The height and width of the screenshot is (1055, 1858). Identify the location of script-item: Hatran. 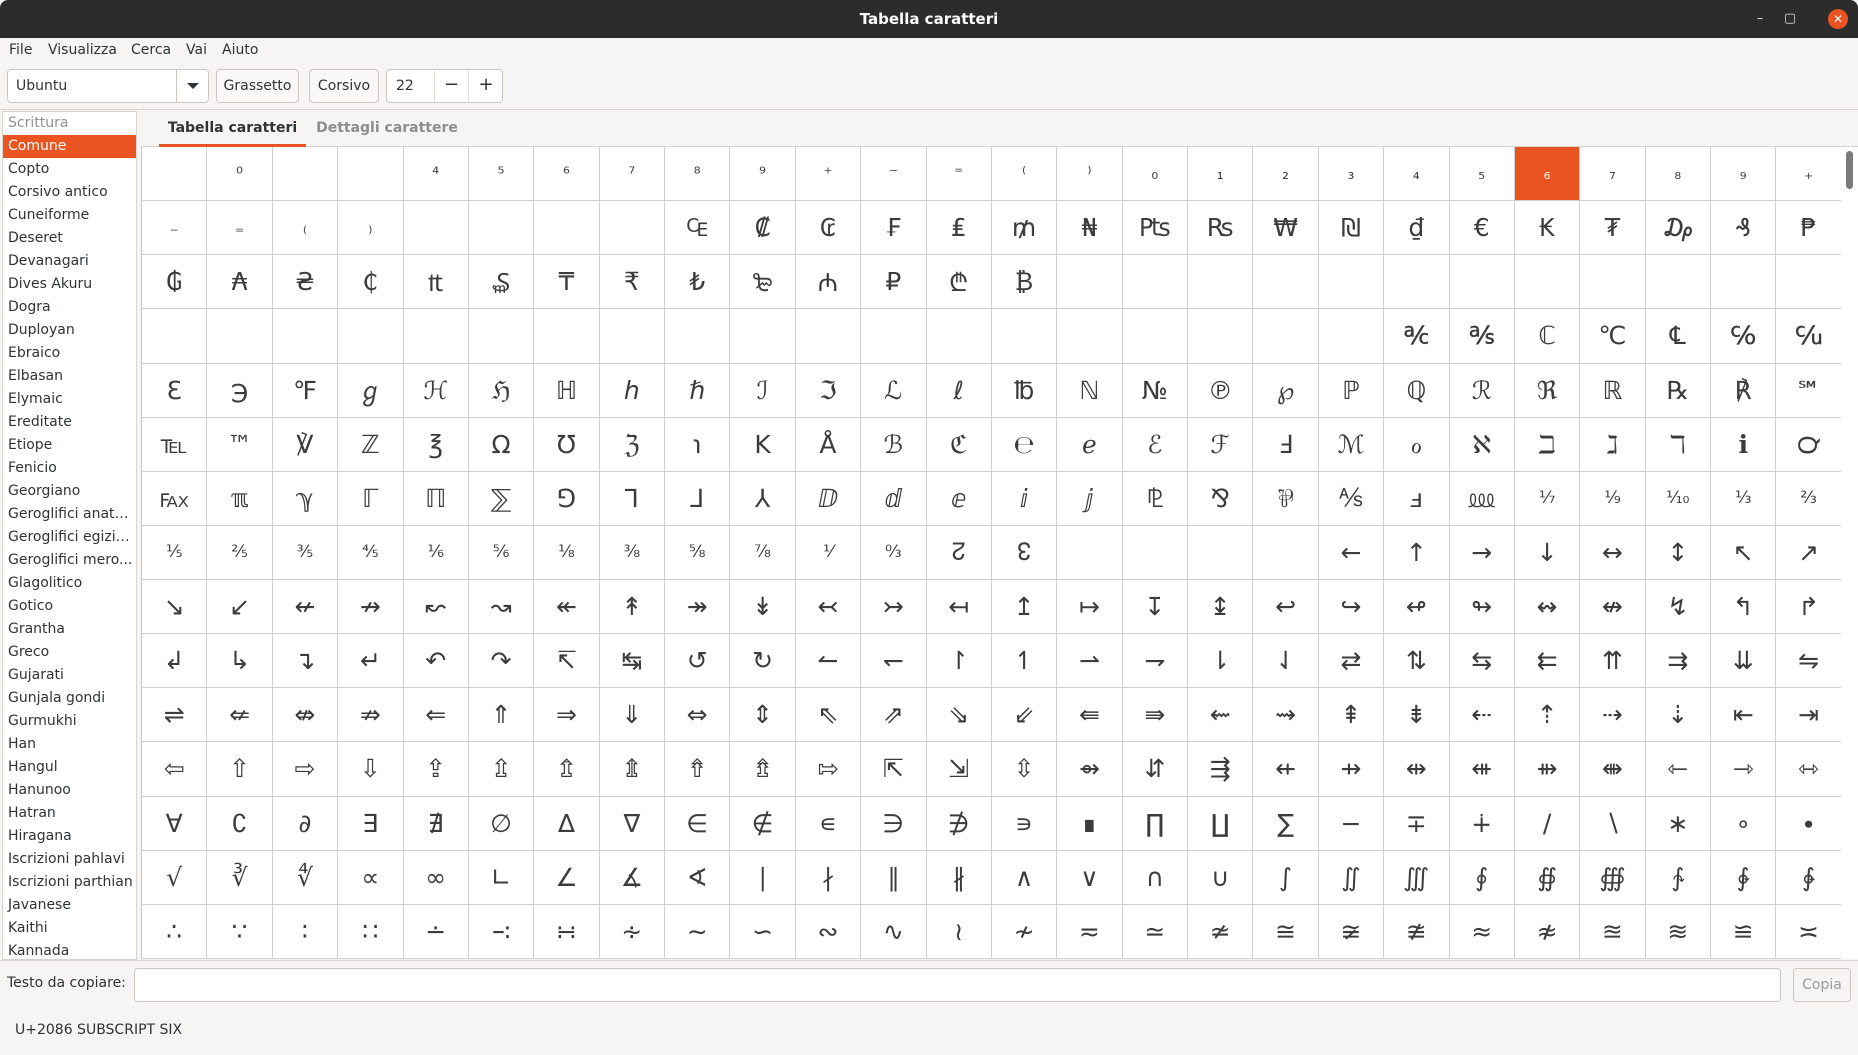
(69, 813).